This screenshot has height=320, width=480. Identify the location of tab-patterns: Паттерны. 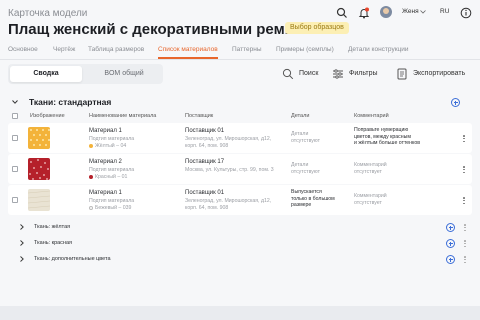
(247, 49).